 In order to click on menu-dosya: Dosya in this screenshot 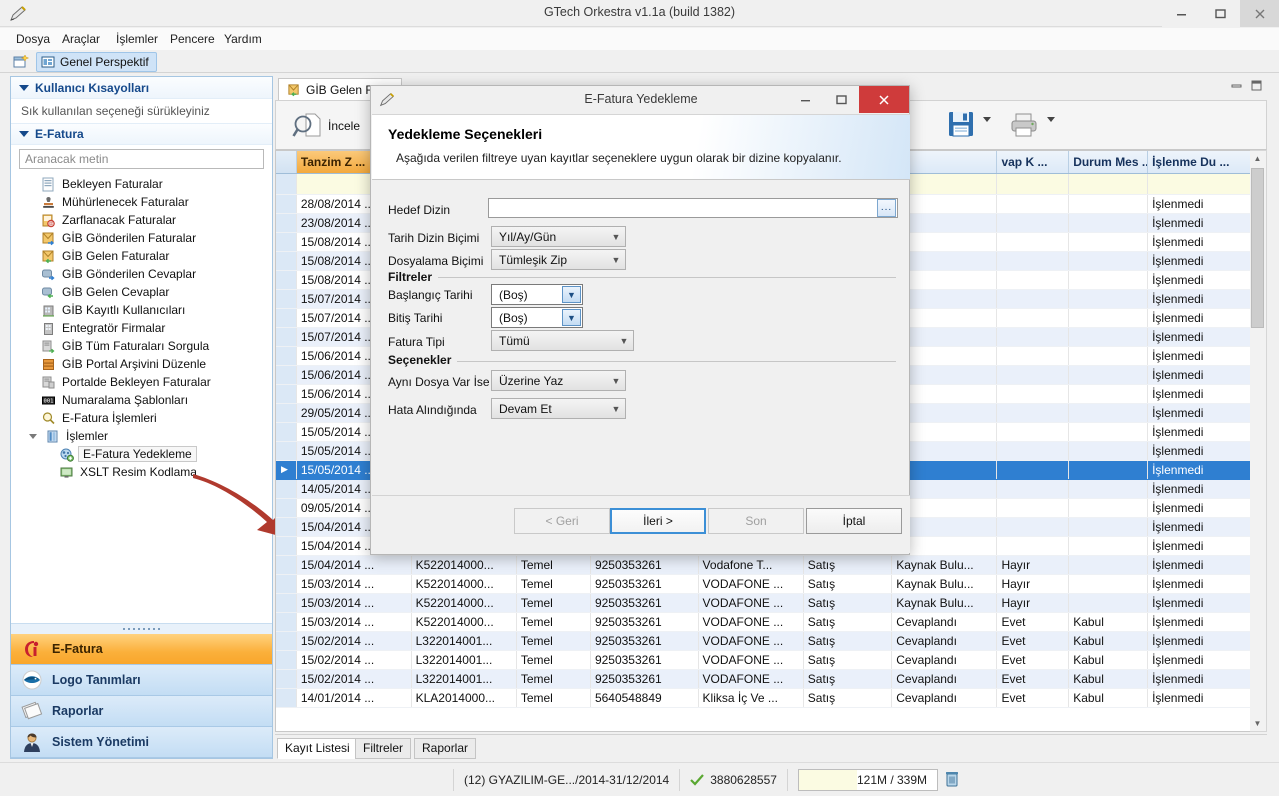, I will do `click(33, 39)`.